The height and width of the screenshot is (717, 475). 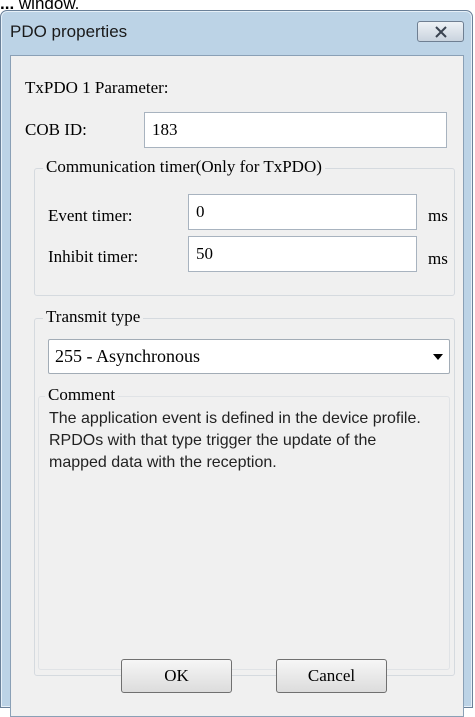 I want to click on transmit-type-title: Transmit type, so click(x=93, y=317).